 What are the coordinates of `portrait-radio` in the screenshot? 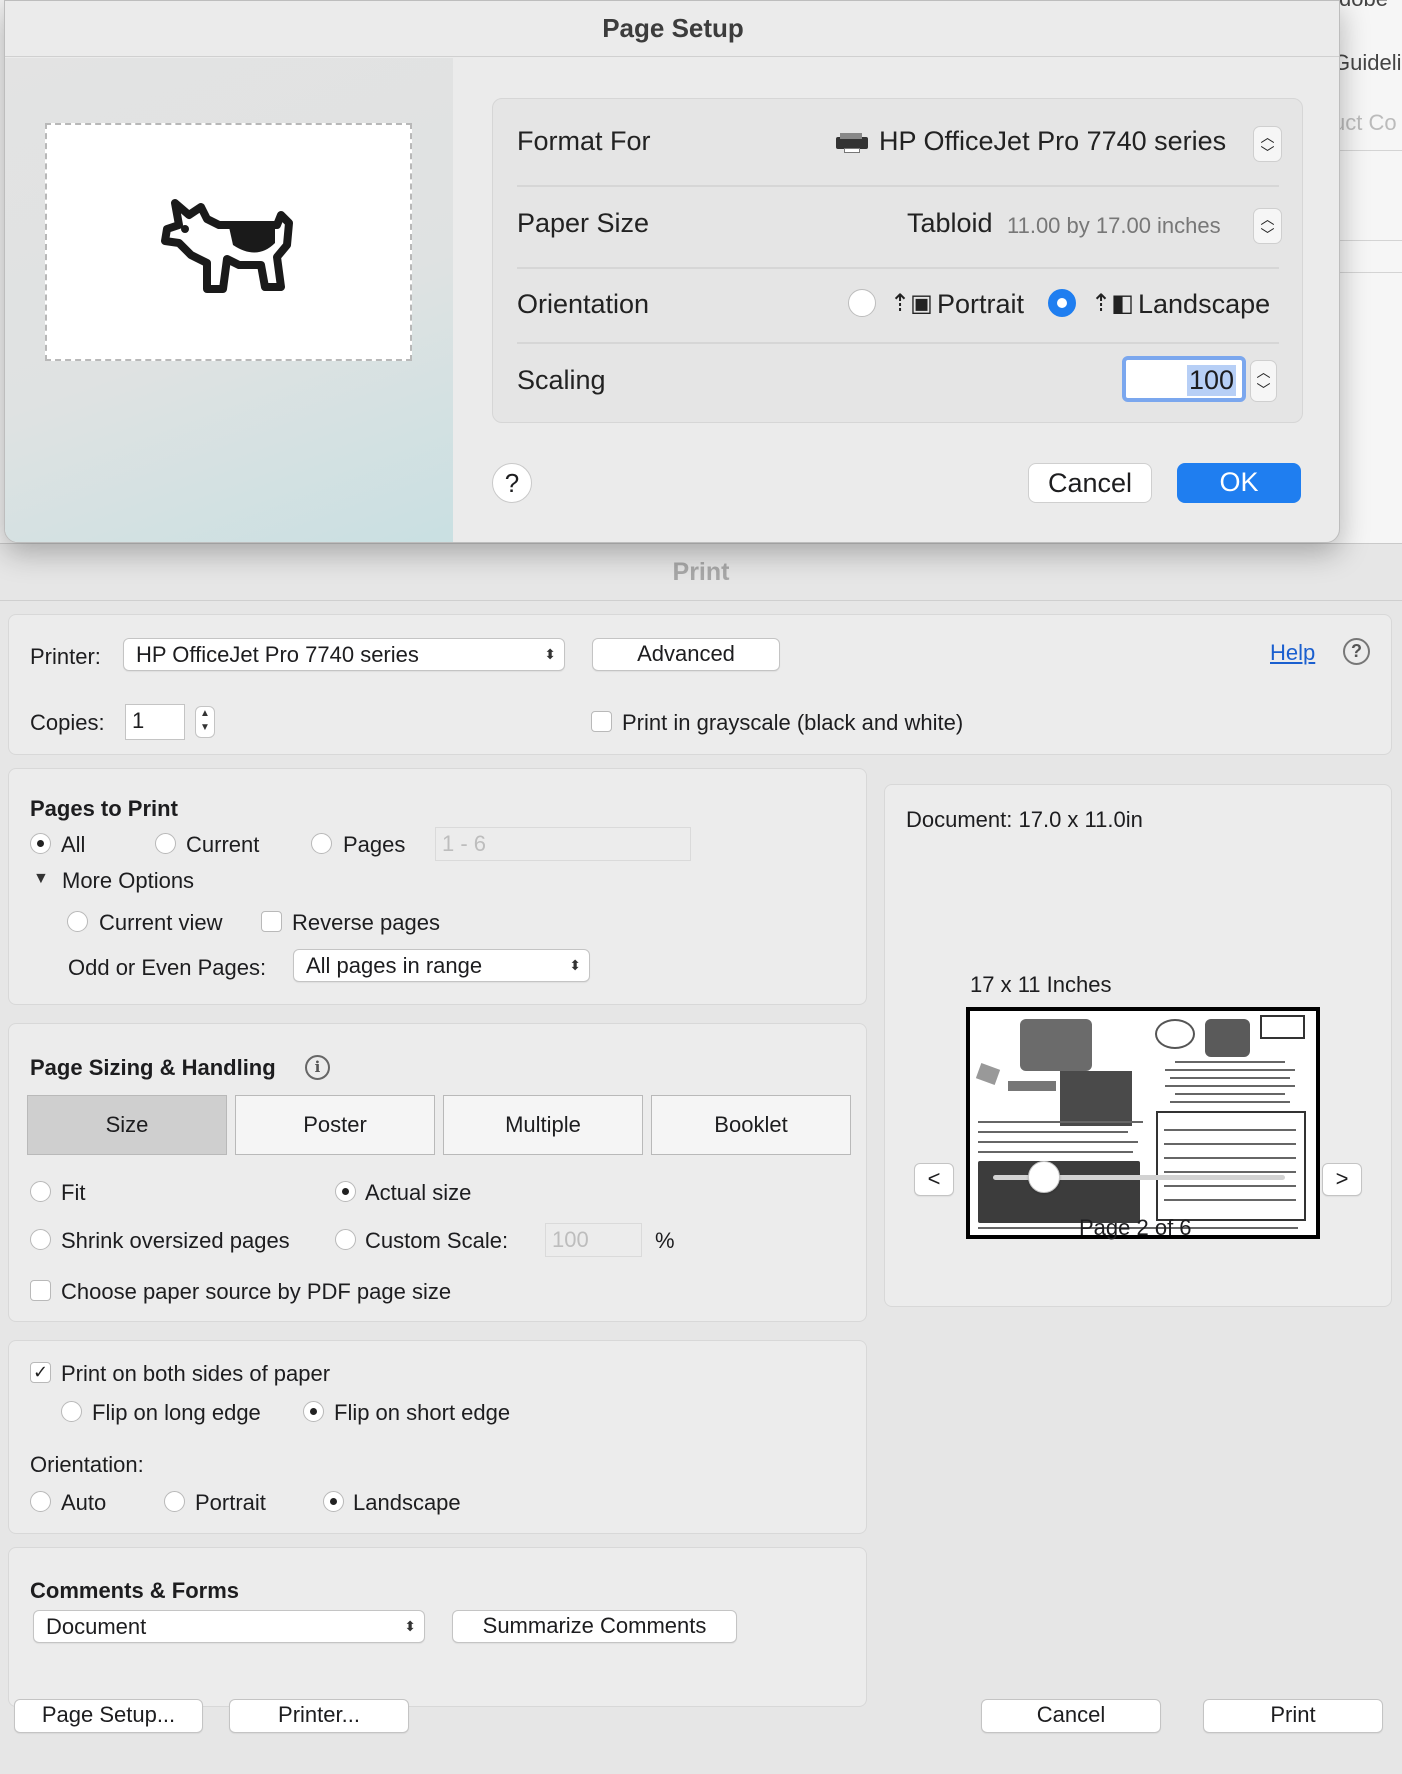 It's located at (862, 303).